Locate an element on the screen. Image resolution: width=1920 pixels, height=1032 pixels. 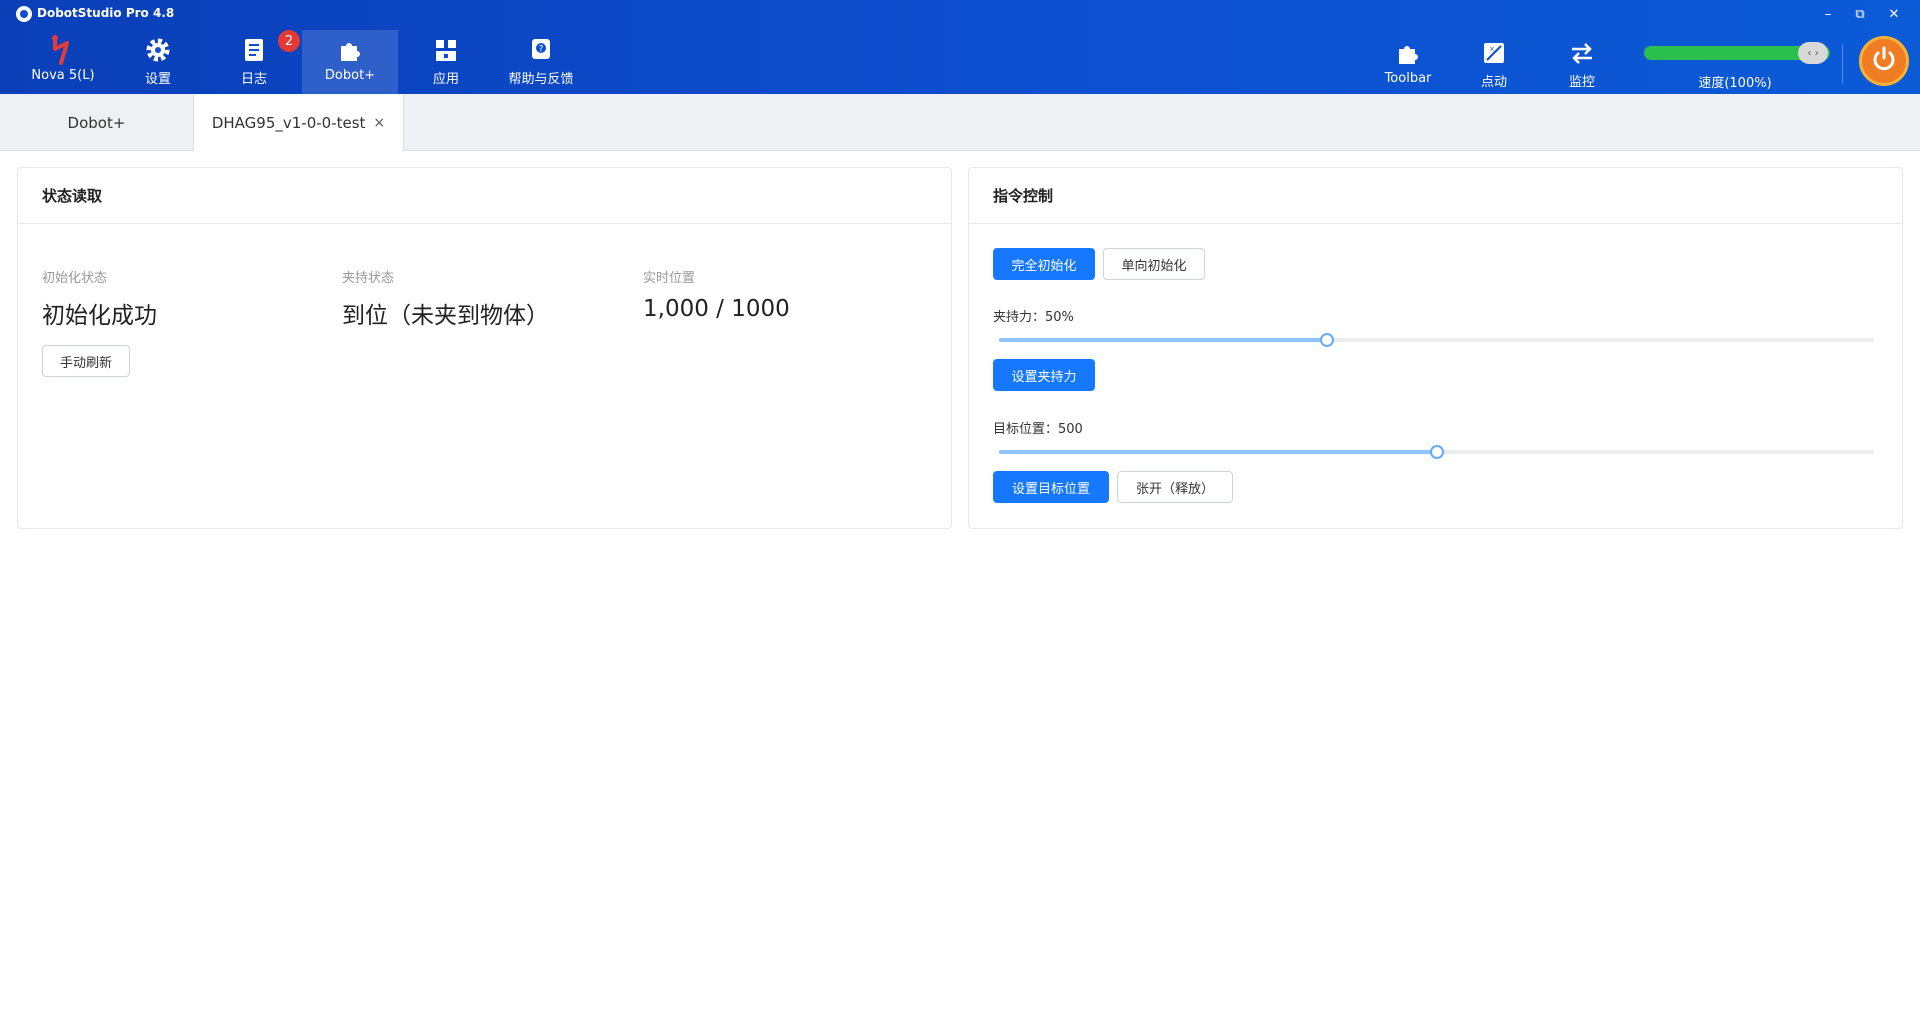
grip-force-slider is located at coordinates (1436, 340).